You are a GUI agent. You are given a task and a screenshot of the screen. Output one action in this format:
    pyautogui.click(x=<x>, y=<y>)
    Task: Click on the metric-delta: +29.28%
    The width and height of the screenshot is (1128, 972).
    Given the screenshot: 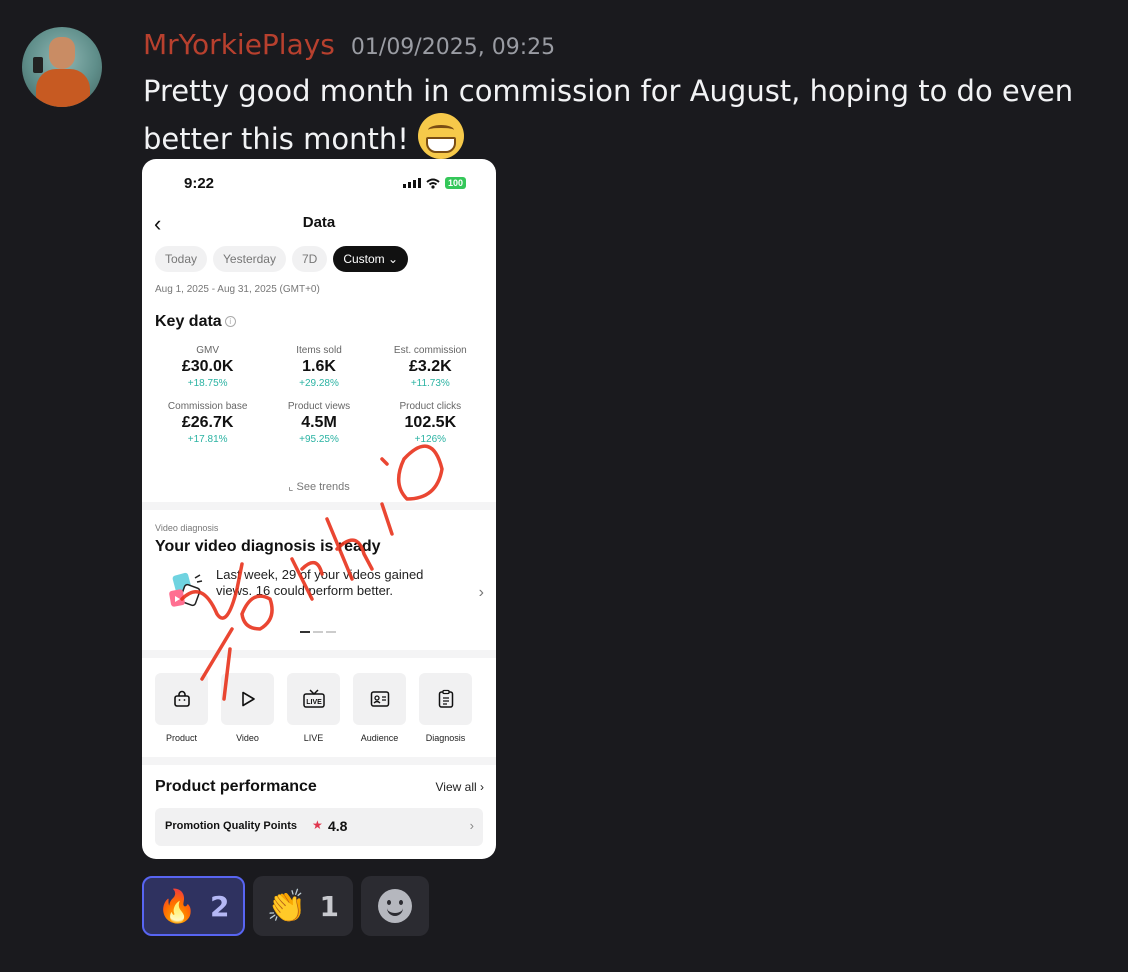 What is the action you would take?
    pyautogui.click(x=319, y=383)
    